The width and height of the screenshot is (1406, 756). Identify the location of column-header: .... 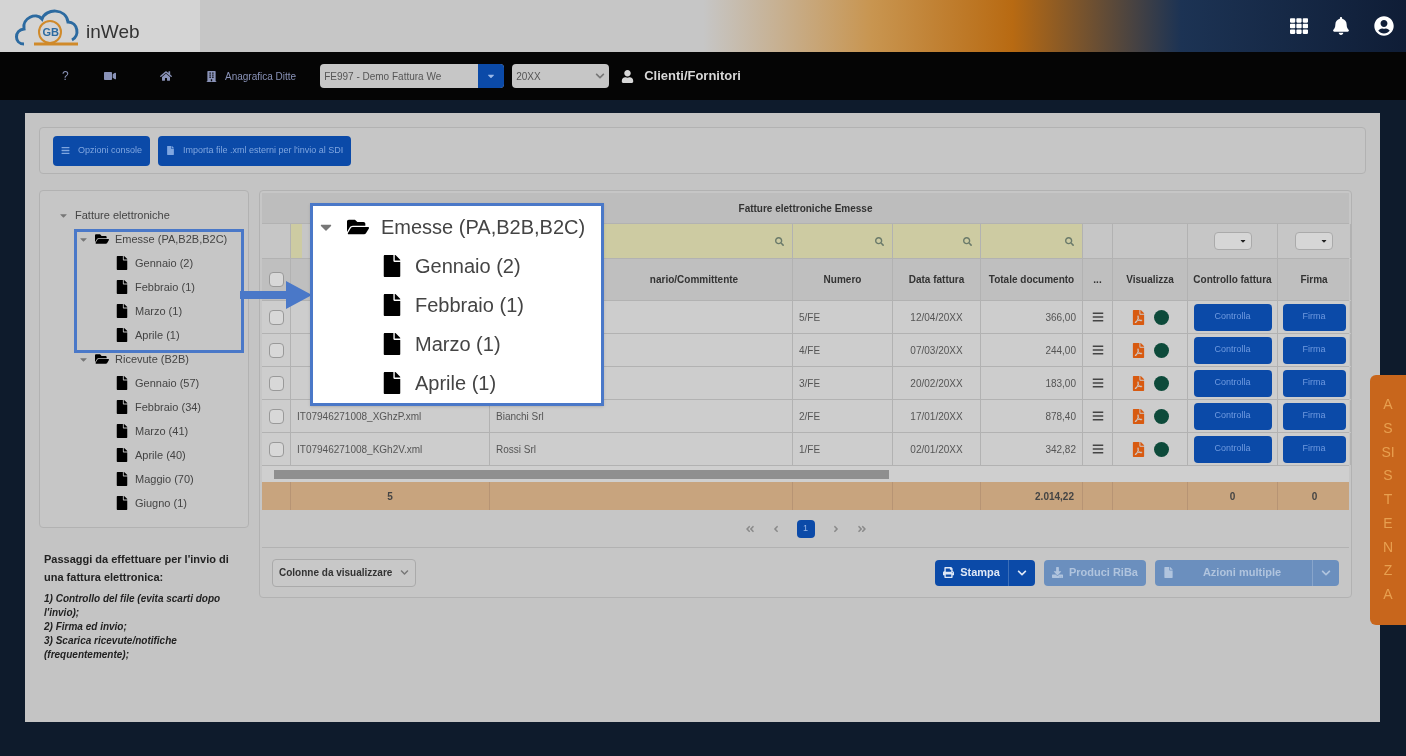
(1097, 279).